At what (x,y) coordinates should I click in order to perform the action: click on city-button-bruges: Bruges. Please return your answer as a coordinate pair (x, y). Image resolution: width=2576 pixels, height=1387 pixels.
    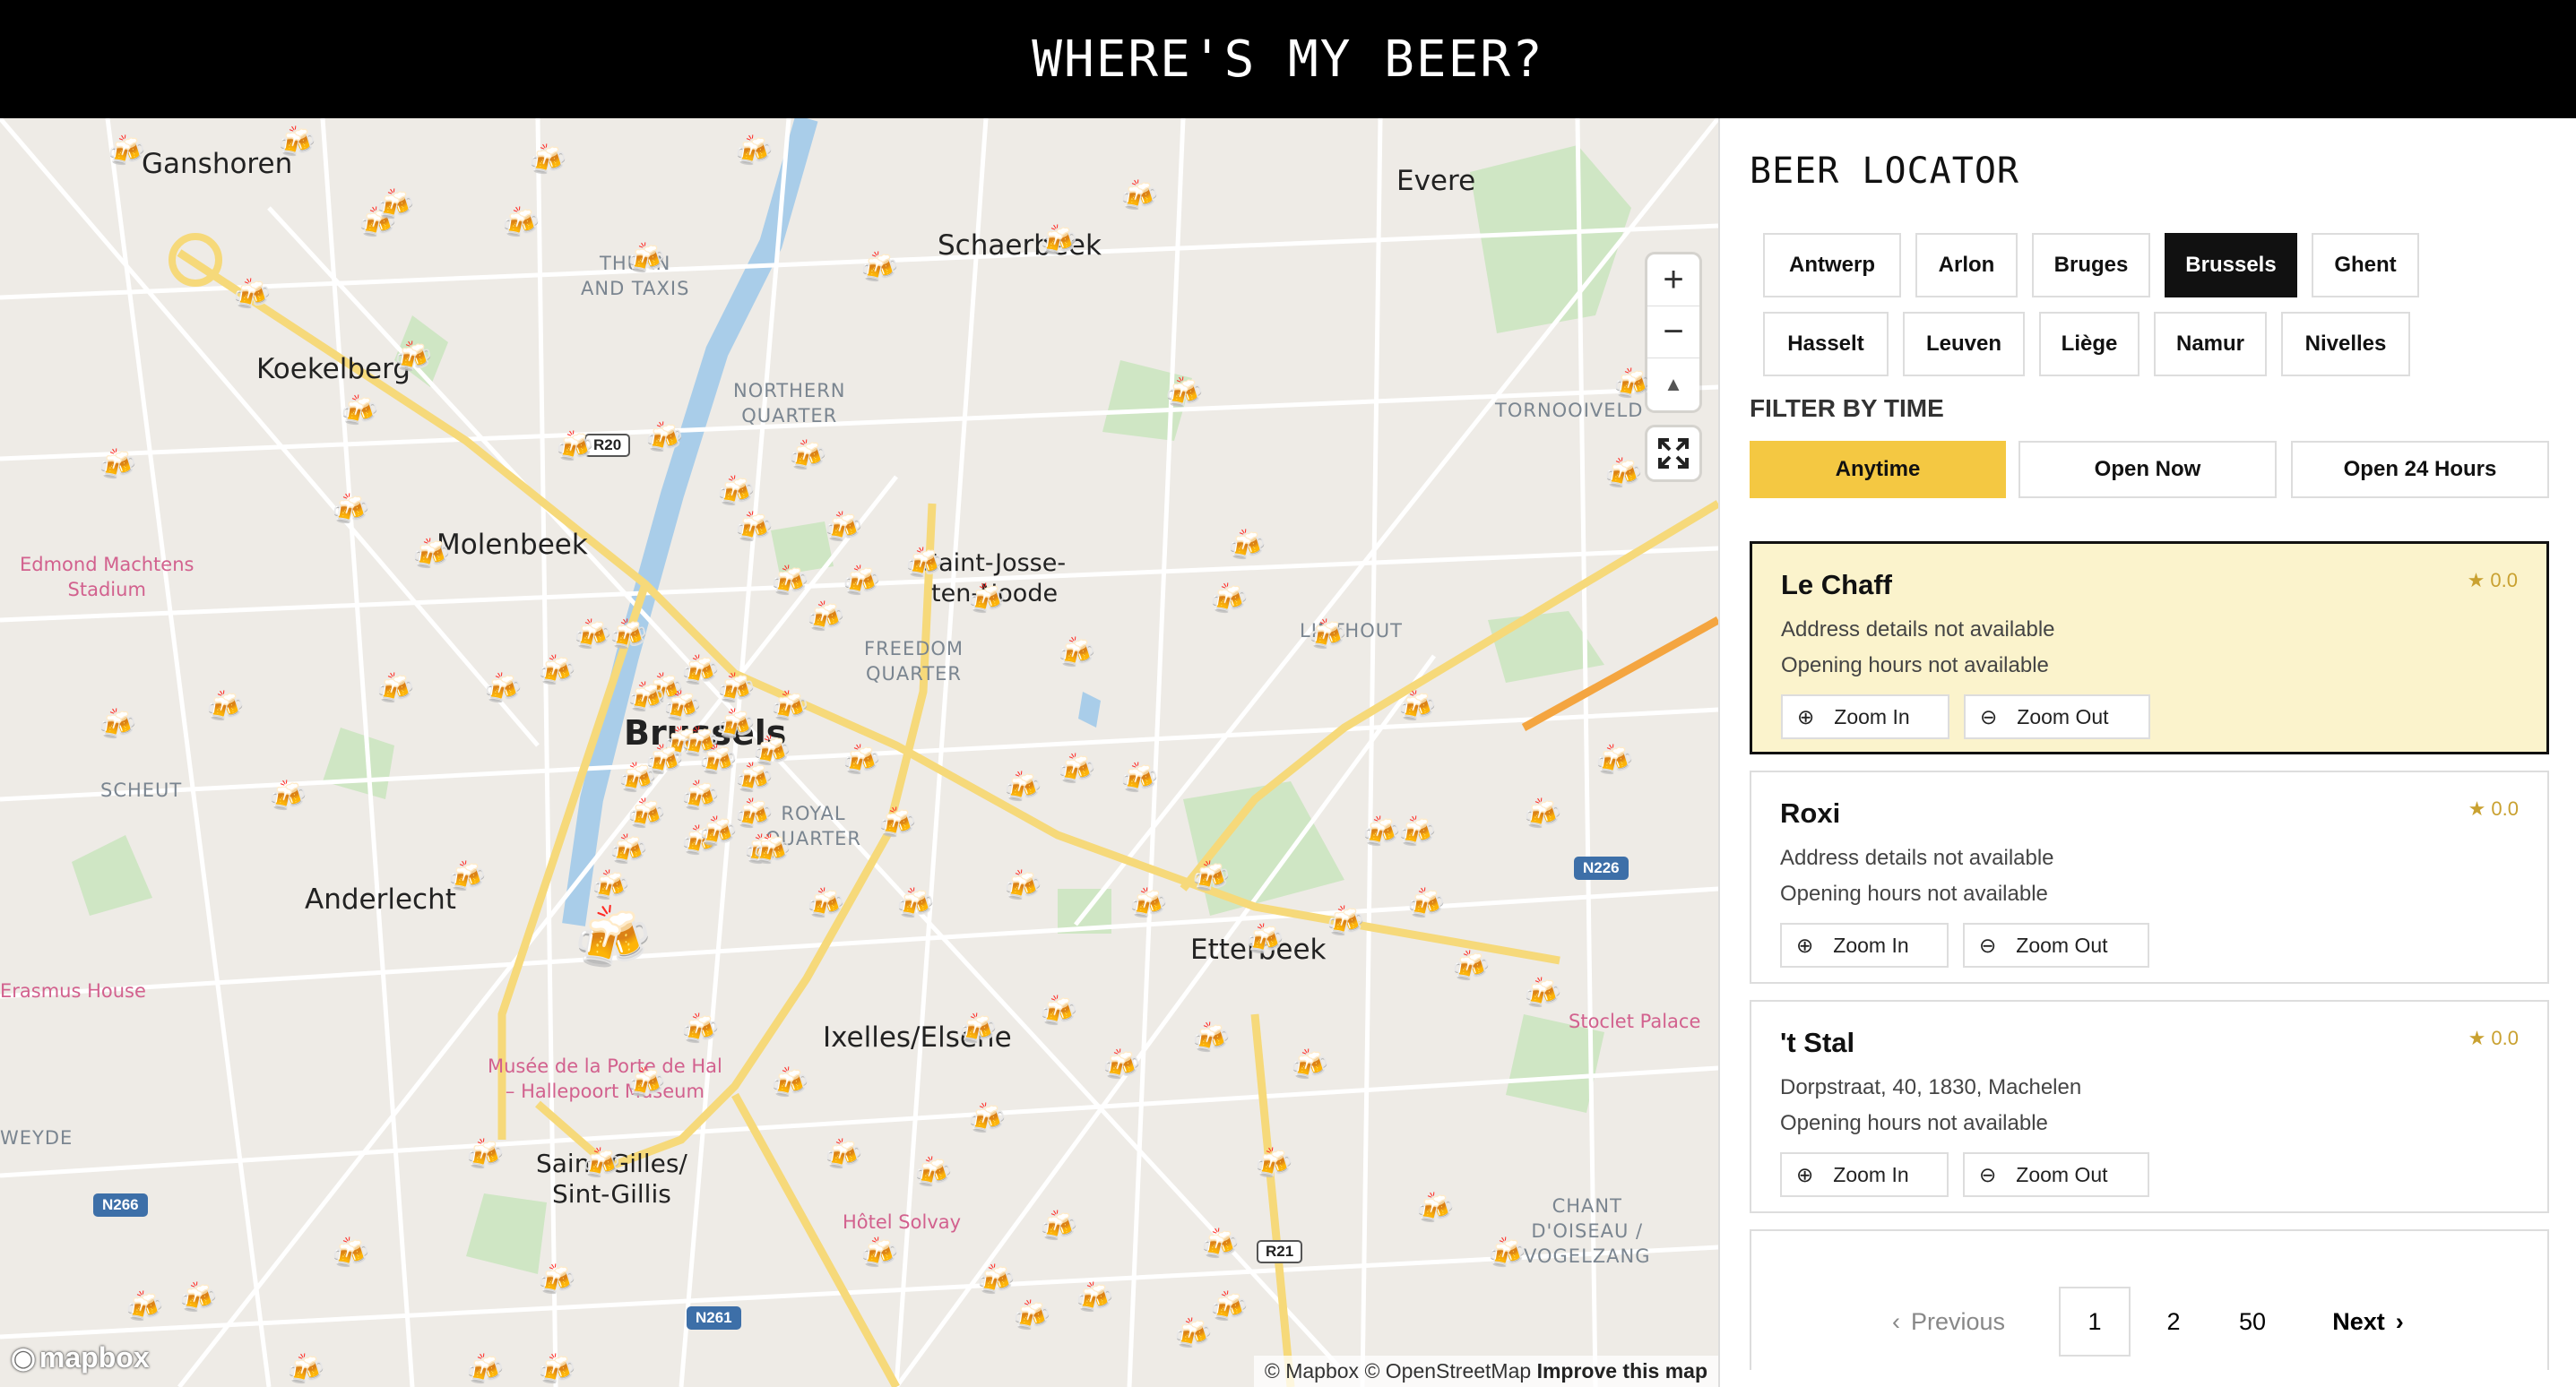
    Looking at the image, I should click on (2091, 265).